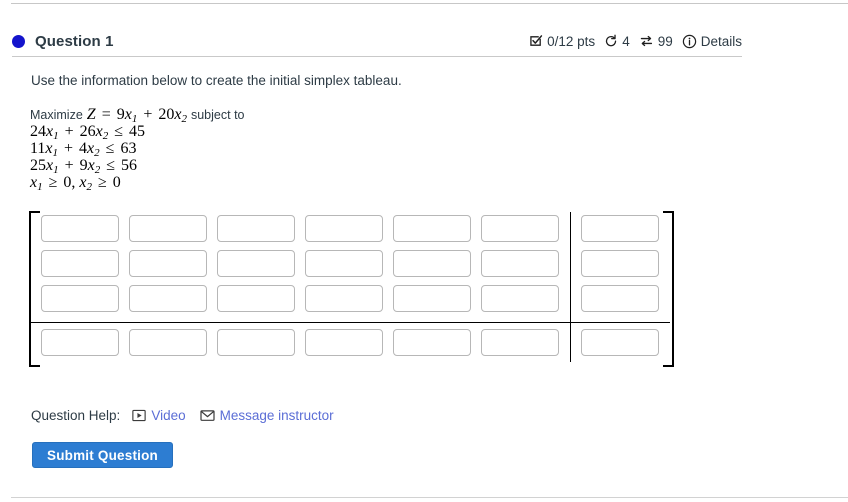 The height and width of the screenshot is (502, 848). Describe the element at coordinates (689, 41) in the screenshot. I see `info-circle-icon` at that location.